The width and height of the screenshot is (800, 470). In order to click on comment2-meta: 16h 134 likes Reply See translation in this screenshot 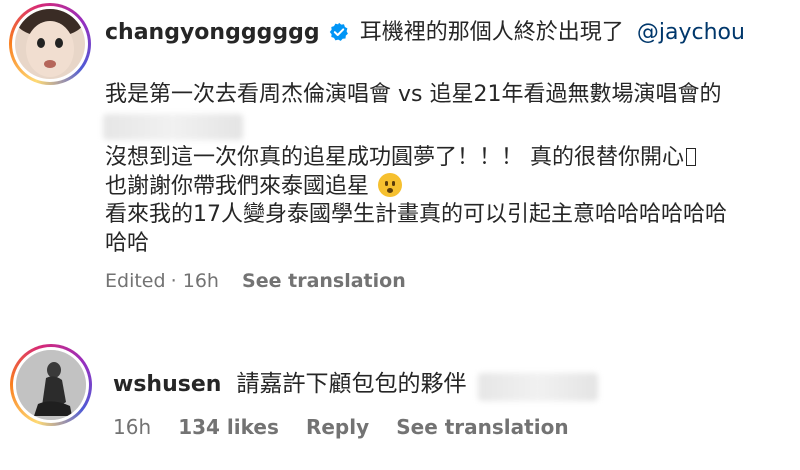, I will do `click(341, 427)`.